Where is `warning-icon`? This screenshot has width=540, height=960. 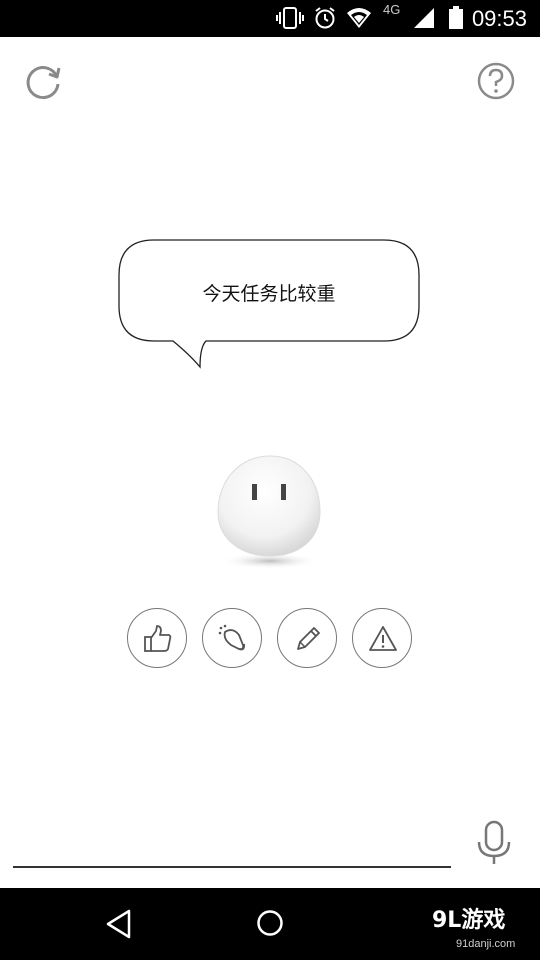
warning-icon is located at coordinates (383, 638).